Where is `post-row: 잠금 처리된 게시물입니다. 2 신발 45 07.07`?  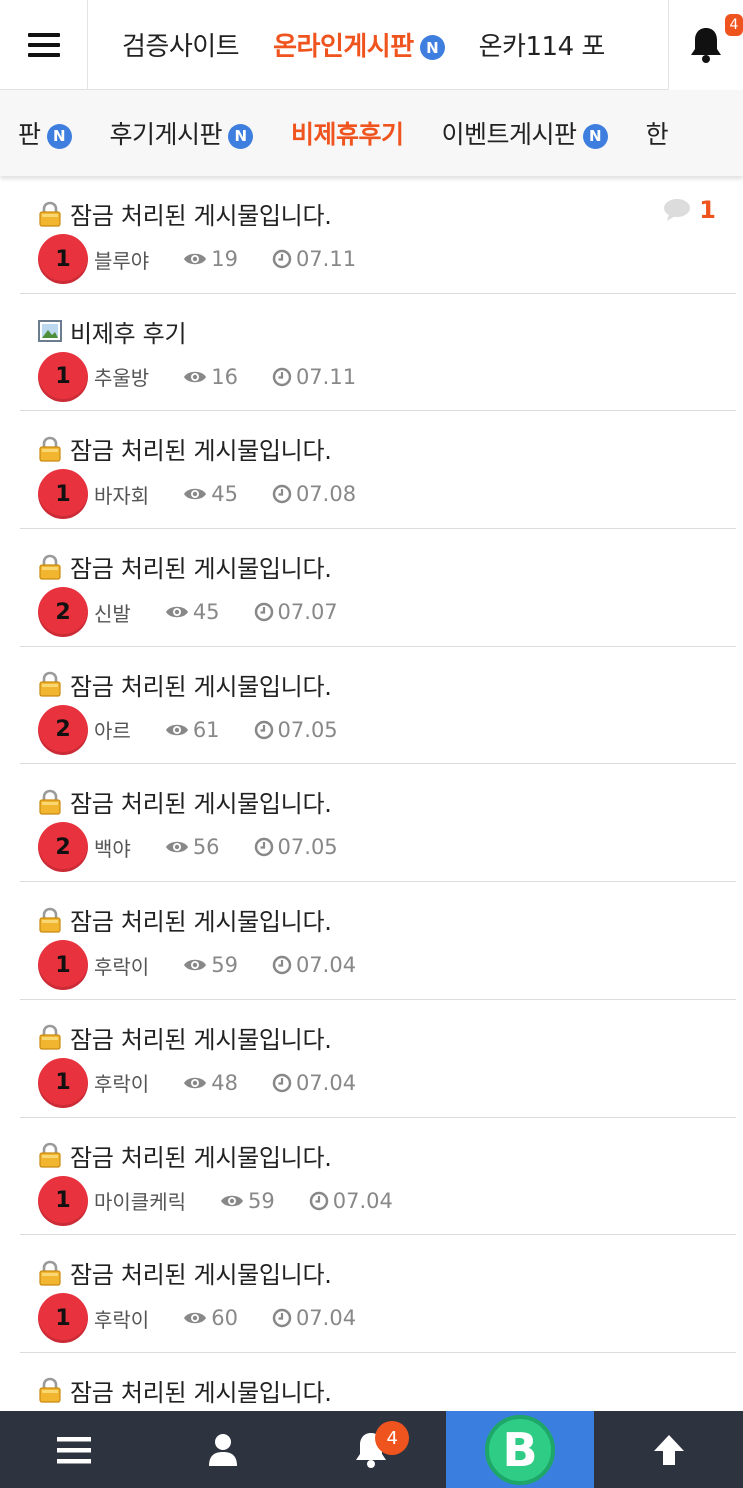 post-row: 잠금 처리된 게시물입니다. 2 신발 45 07.07 is located at coordinates (378, 588).